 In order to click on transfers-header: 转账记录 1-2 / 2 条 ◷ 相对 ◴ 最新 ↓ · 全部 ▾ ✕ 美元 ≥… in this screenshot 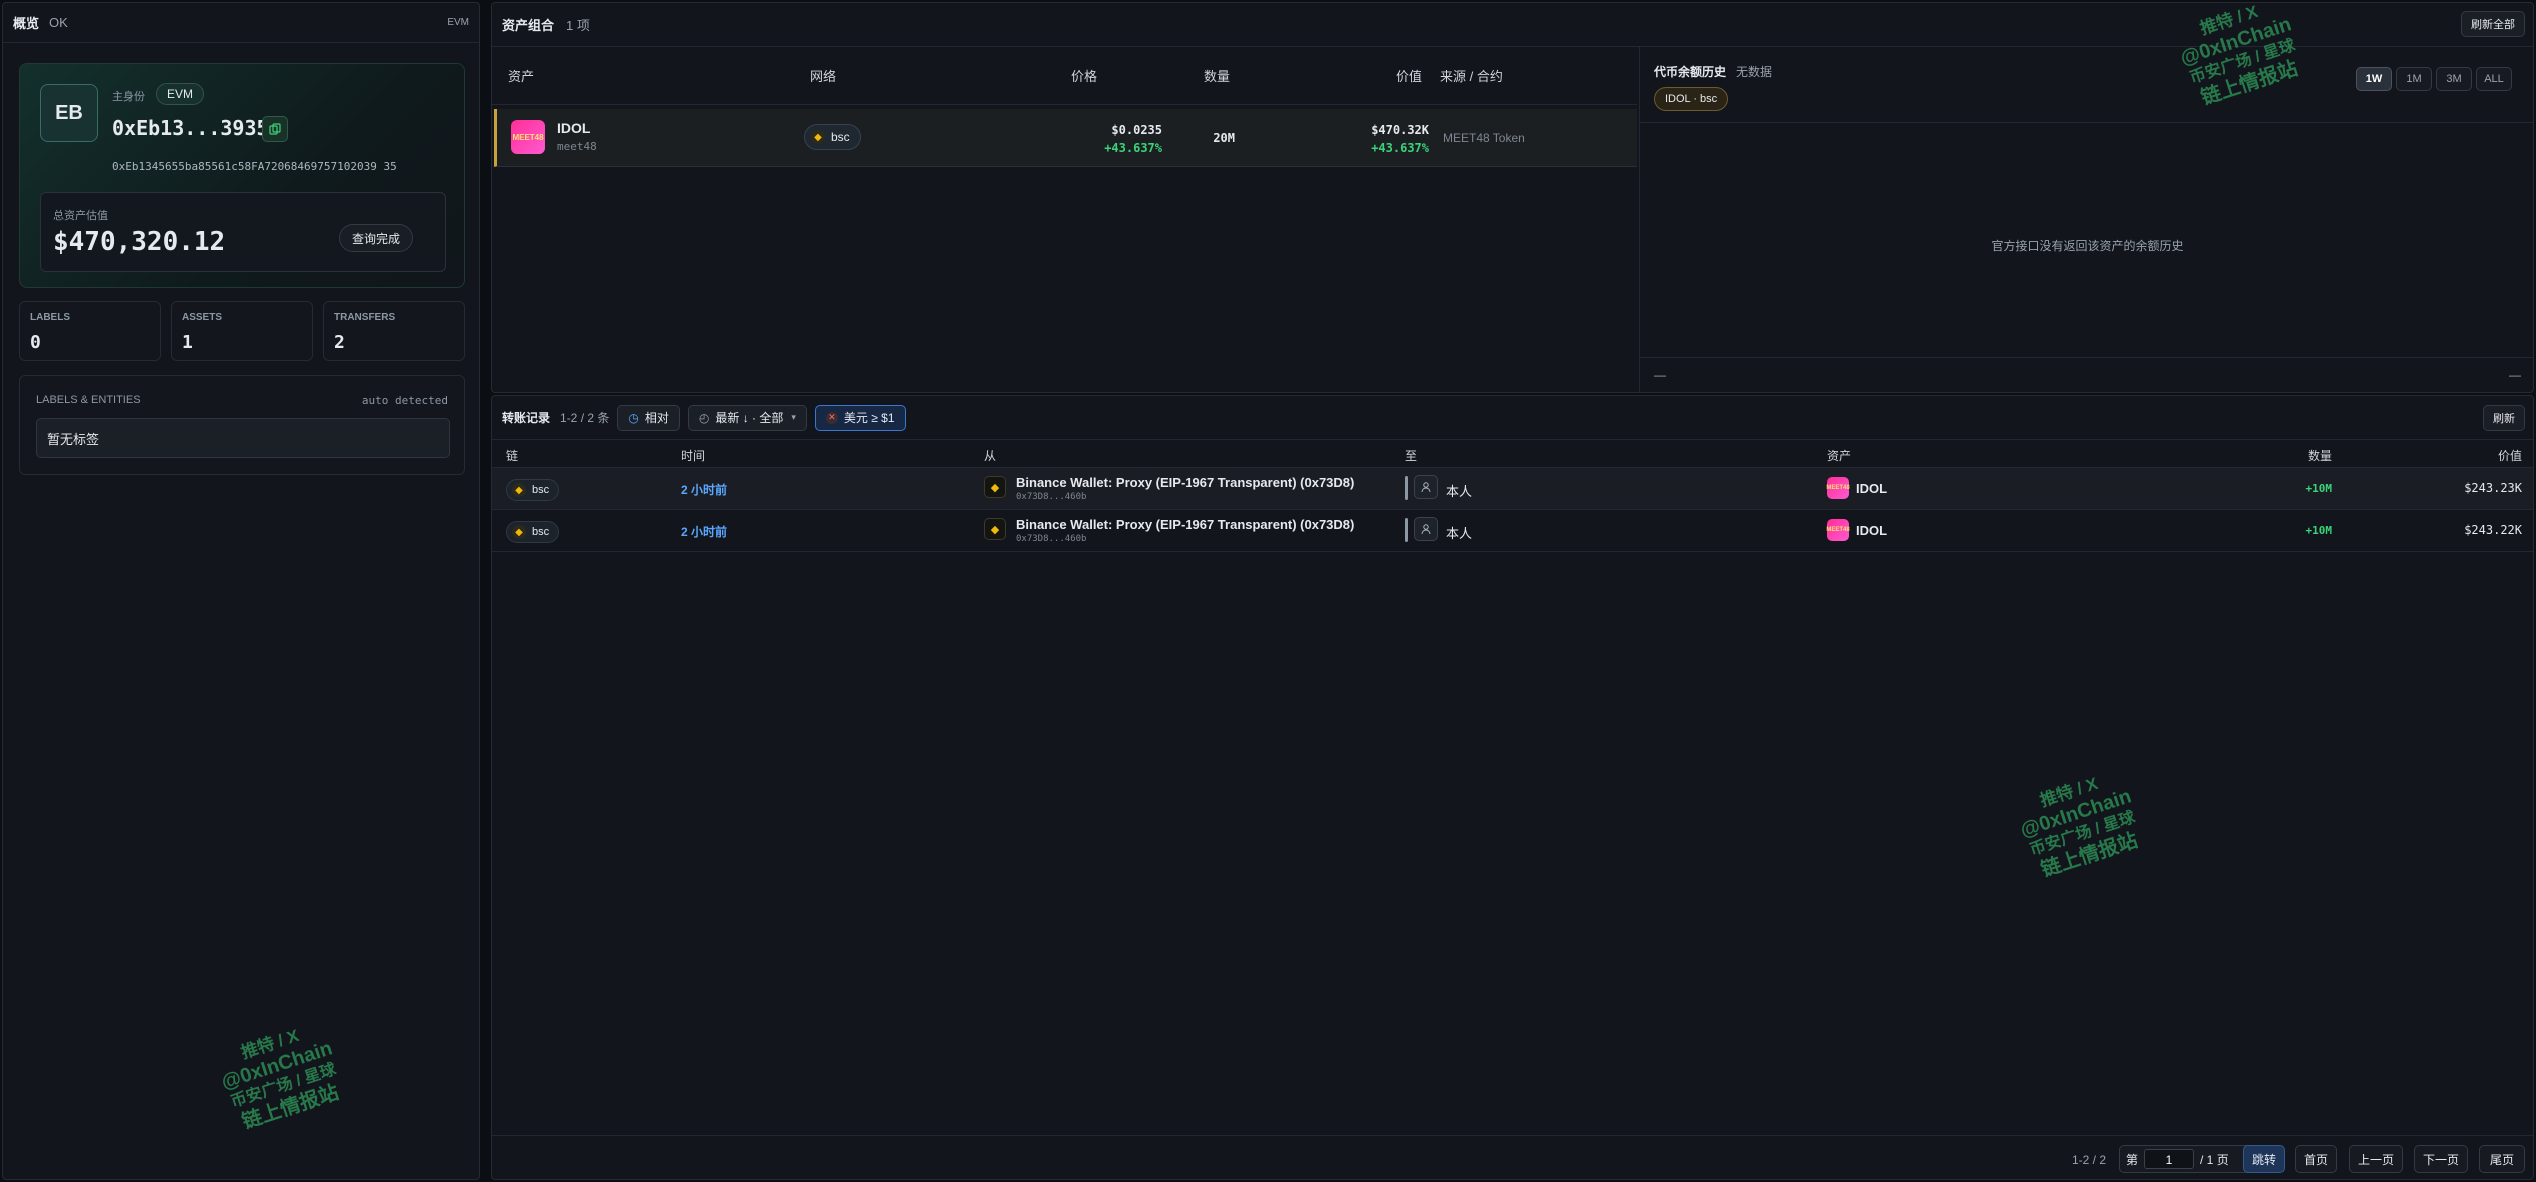, I will do `click(1512, 418)`.